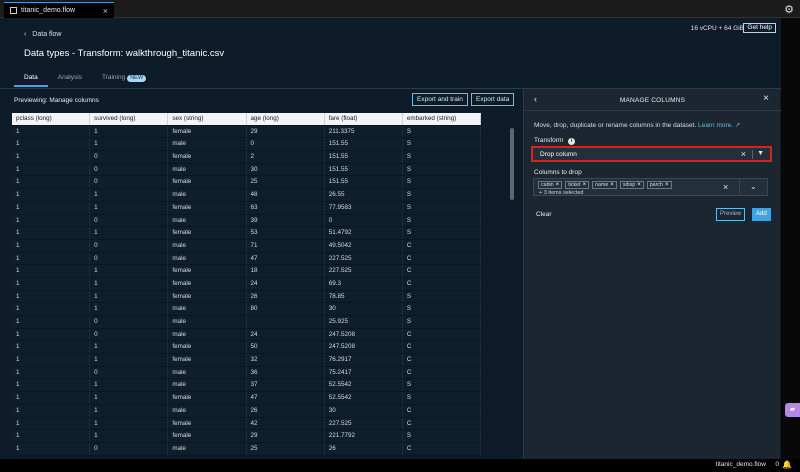 The height and width of the screenshot is (472, 800). Describe the element at coordinates (105, 11) in the screenshot. I see `close-tab-icon: ×` at that location.